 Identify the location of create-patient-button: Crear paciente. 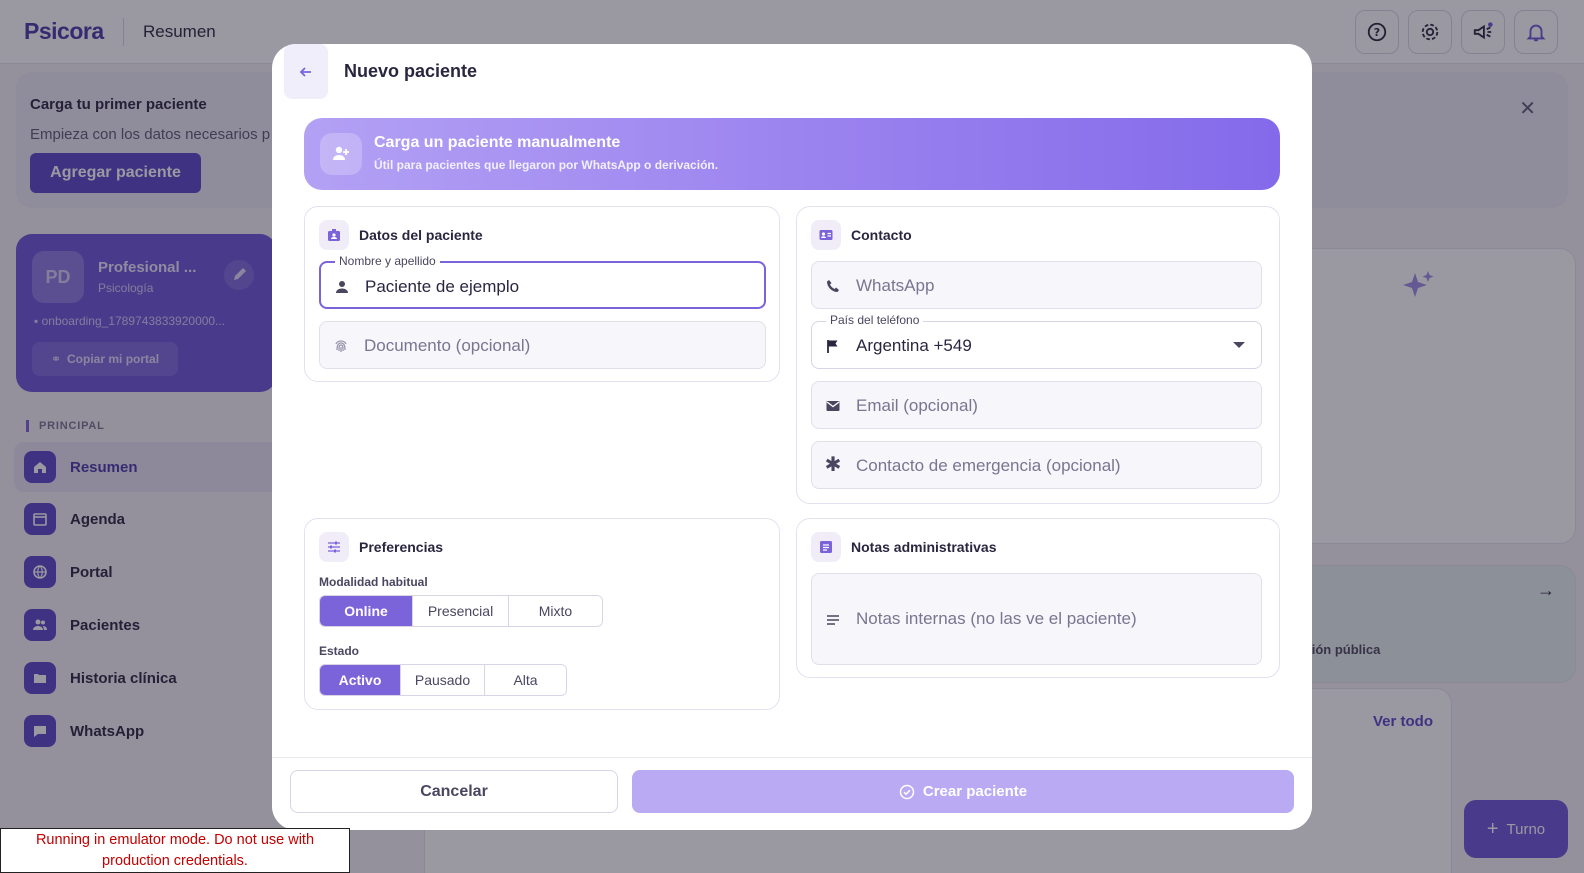
(963, 791).